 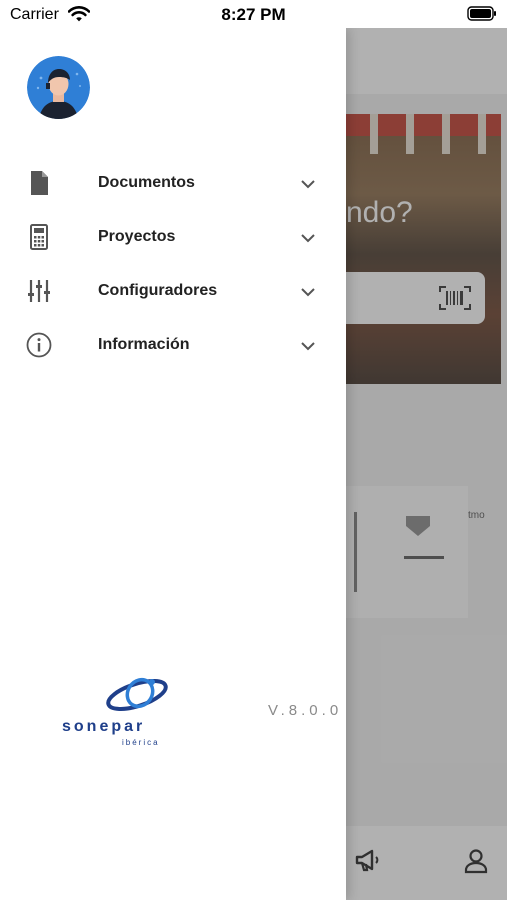 I want to click on menu-label-documentos: Documentos, so click(x=146, y=182).